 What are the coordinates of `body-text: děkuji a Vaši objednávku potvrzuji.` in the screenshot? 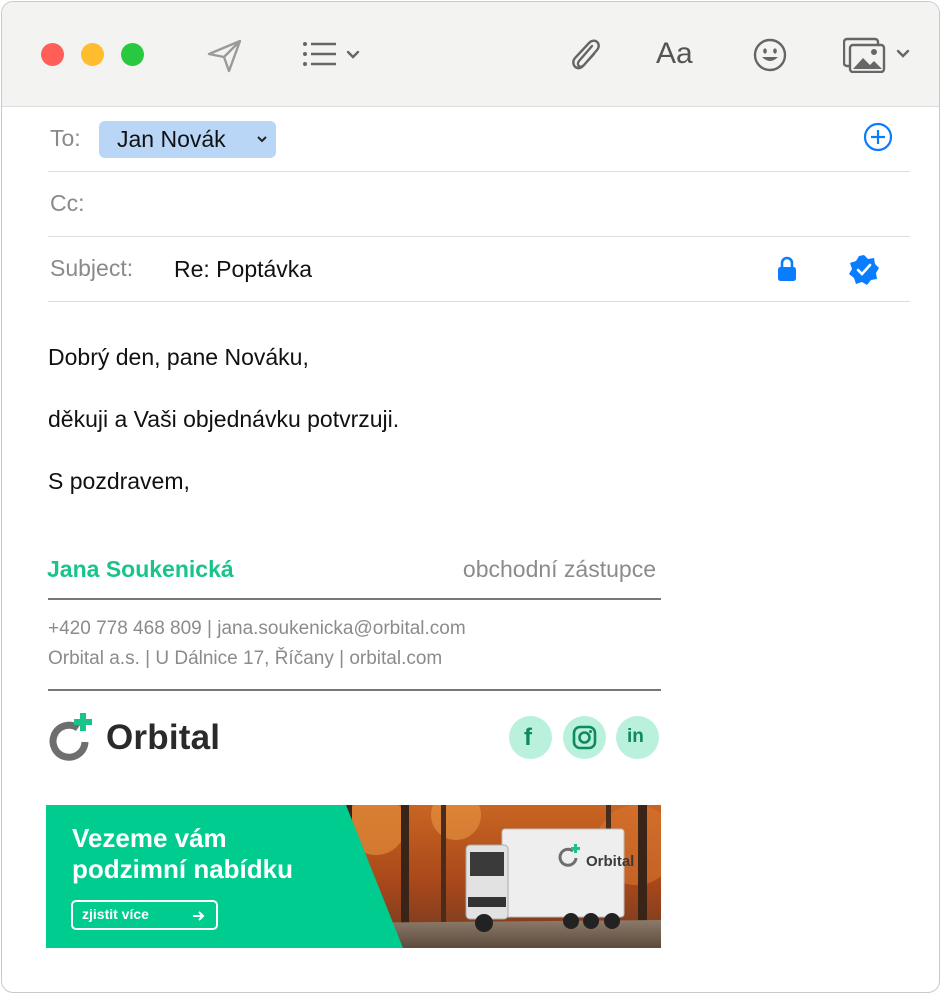 It's located at (223, 419).